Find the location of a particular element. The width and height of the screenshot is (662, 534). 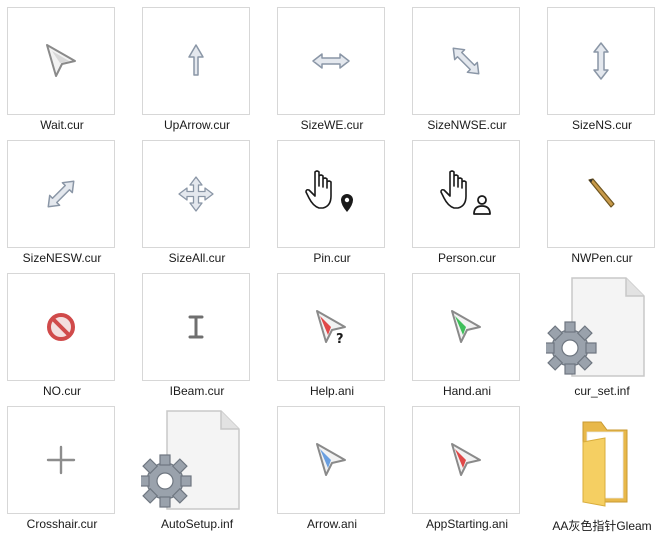

file-item-crosshair: Crosshair.cur is located at coordinates (67, 465).